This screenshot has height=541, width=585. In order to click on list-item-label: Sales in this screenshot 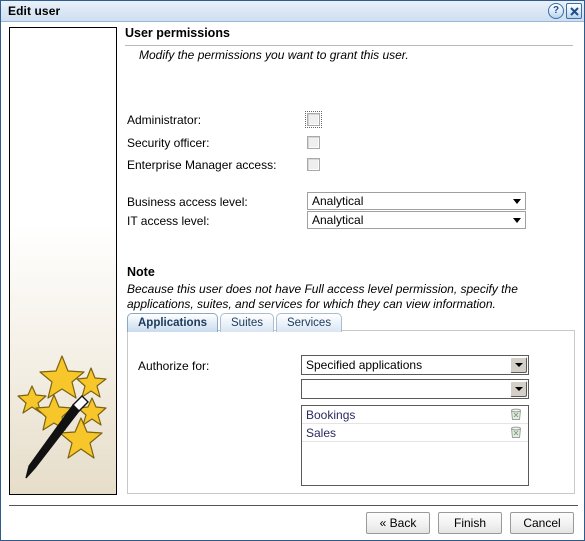, I will do `click(321, 432)`.